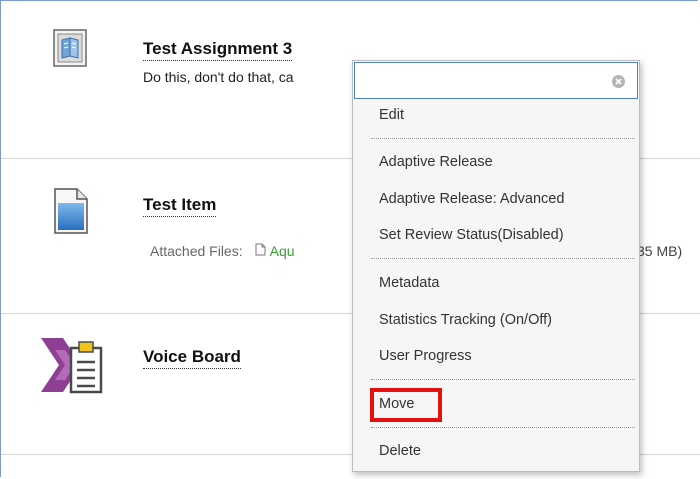 The image size is (700, 479). What do you see at coordinates (406, 405) in the screenshot?
I see `move-highlight-box` at bounding box center [406, 405].